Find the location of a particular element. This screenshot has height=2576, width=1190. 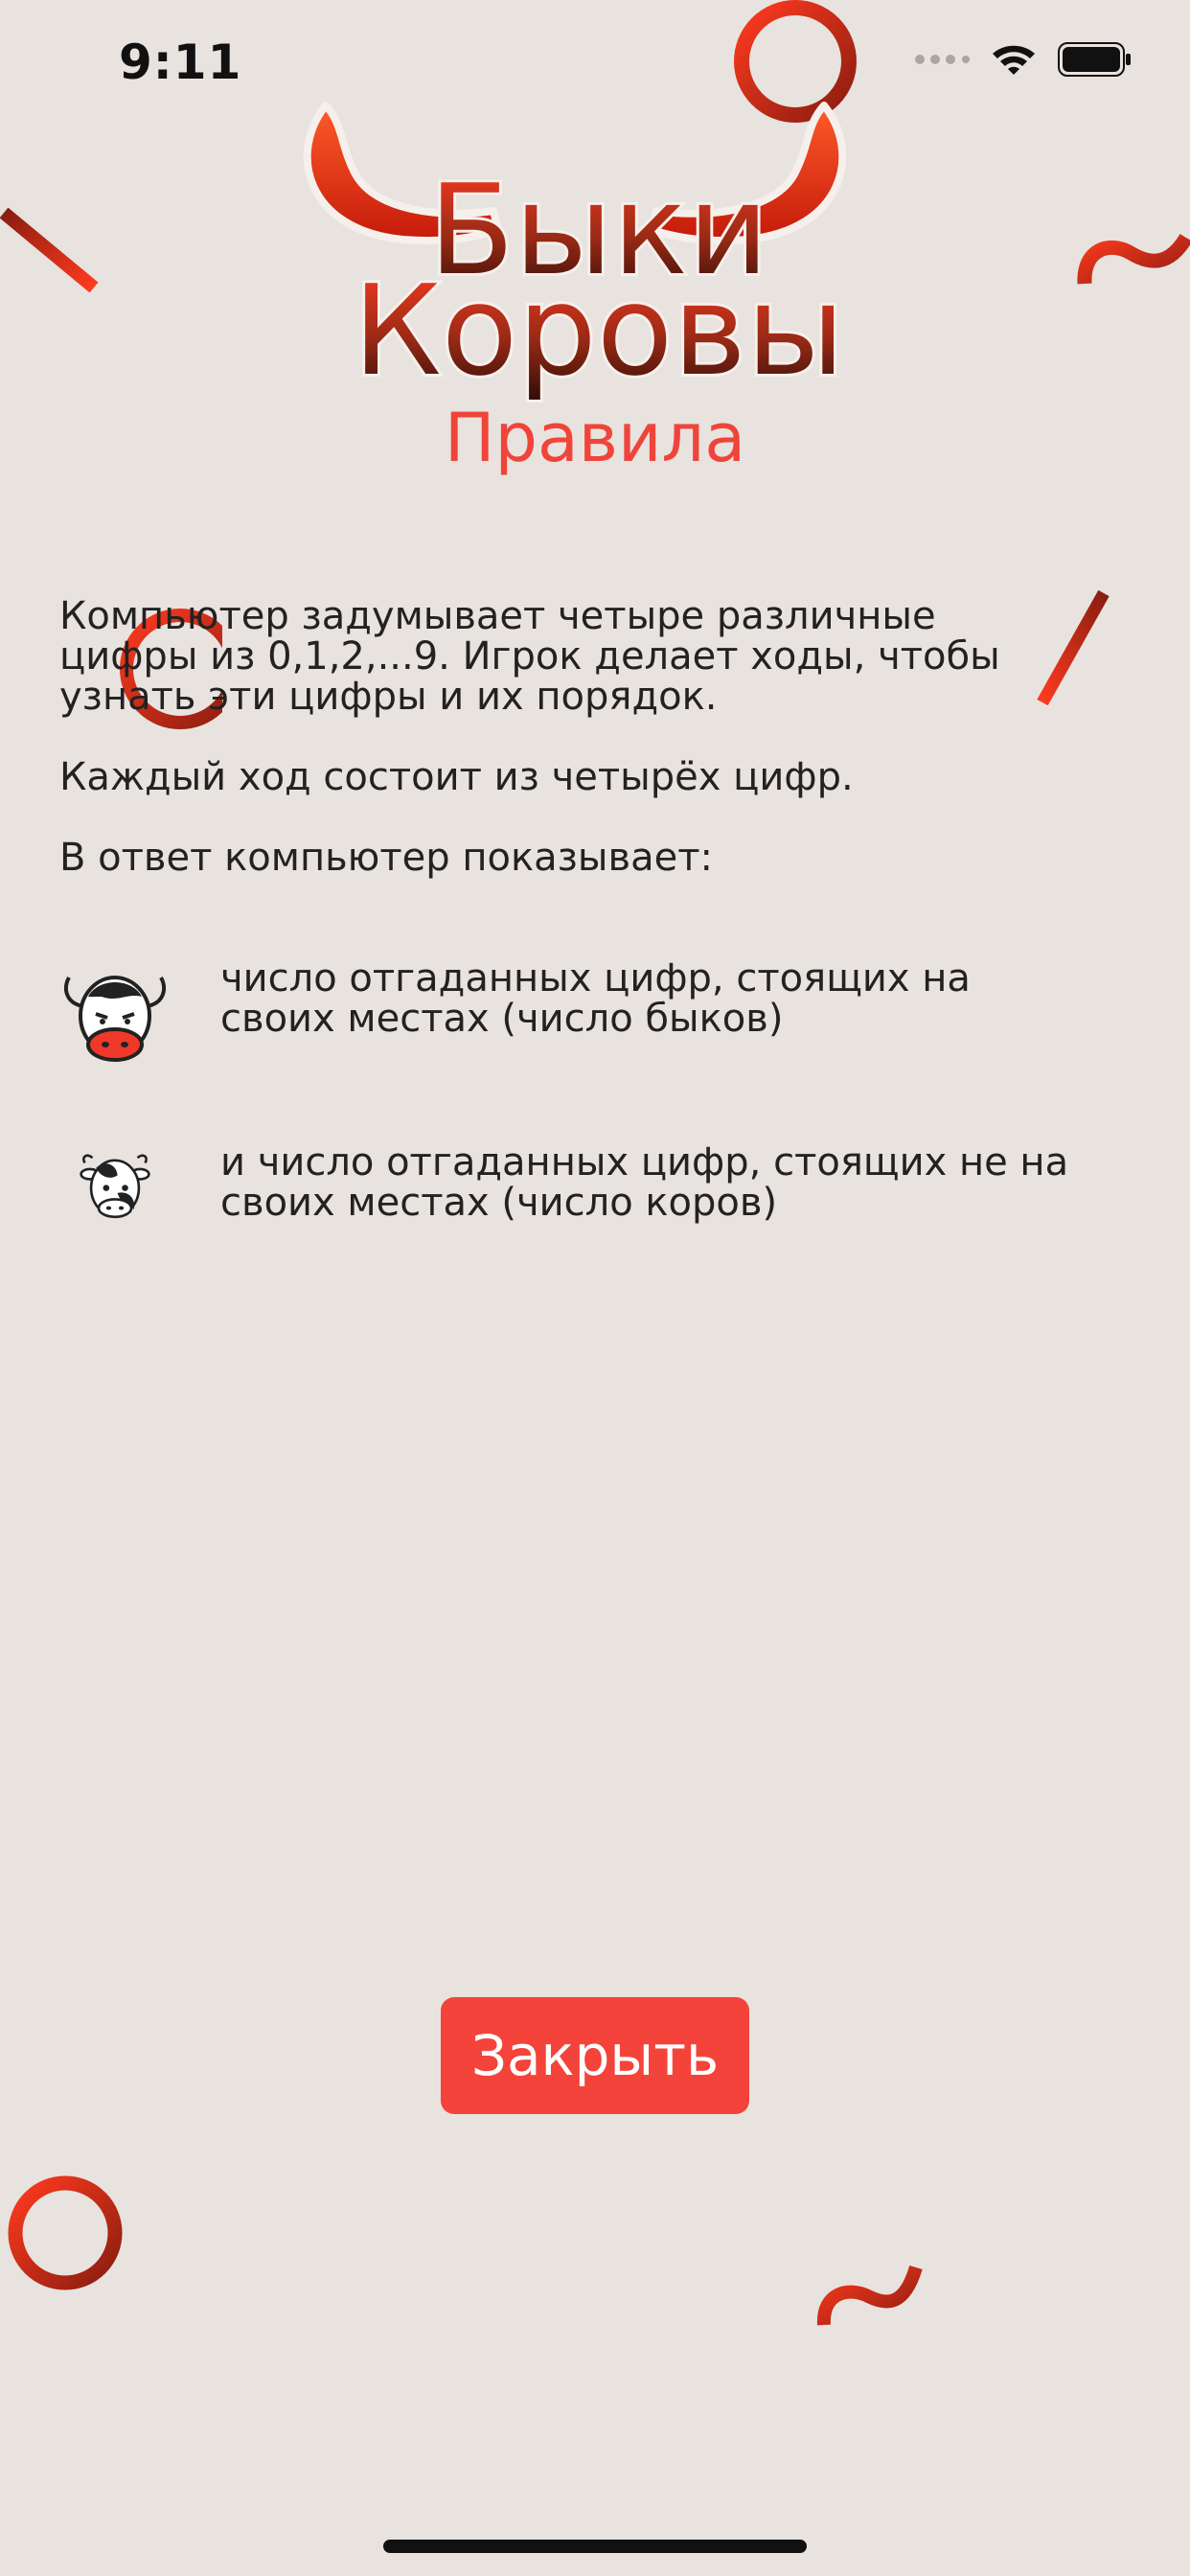

bulls-rule-line2: своих местах (число быков) is located at coordinates (502, 1019).